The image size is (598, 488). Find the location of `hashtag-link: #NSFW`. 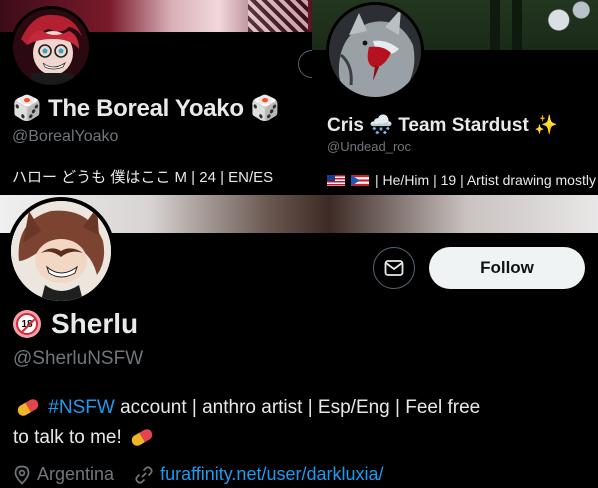

hashtag-link: #NSFW is located at coordinates (81, 407).